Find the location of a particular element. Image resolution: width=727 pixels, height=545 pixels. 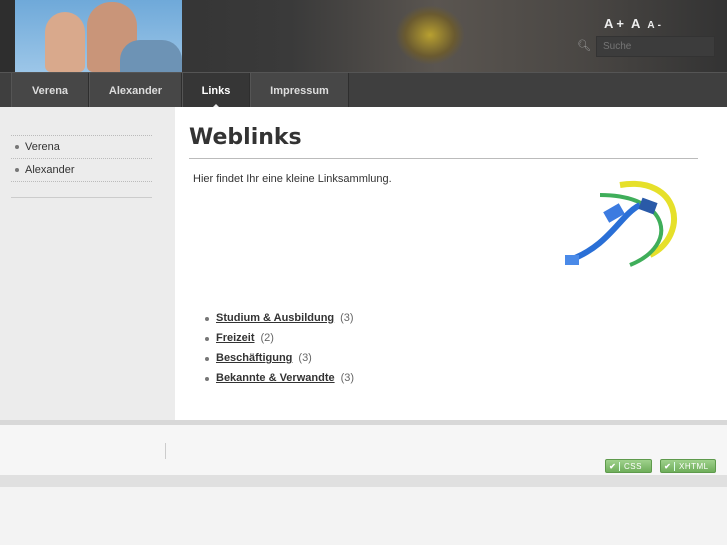

font-reset-button: A is located at coordinates (637, 23).